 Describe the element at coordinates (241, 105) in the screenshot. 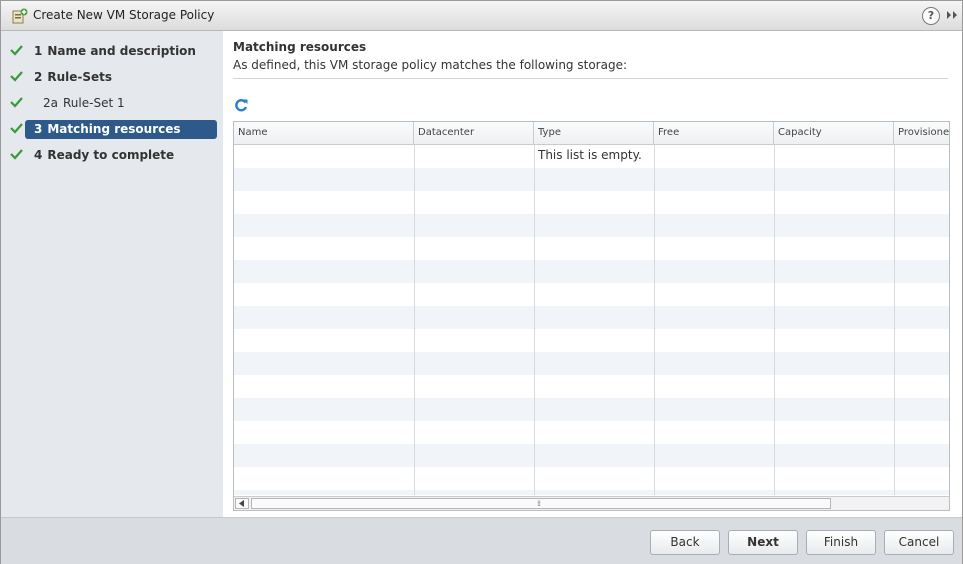

I see `refresh-icon` at that location.